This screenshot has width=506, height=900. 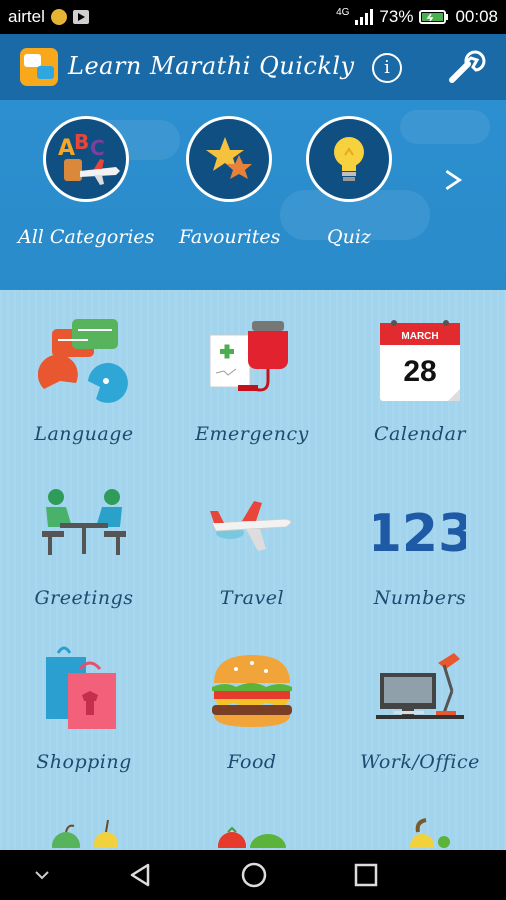 I want to click on status-right: 4G 73% 00:08, so click(x=417, y=17).